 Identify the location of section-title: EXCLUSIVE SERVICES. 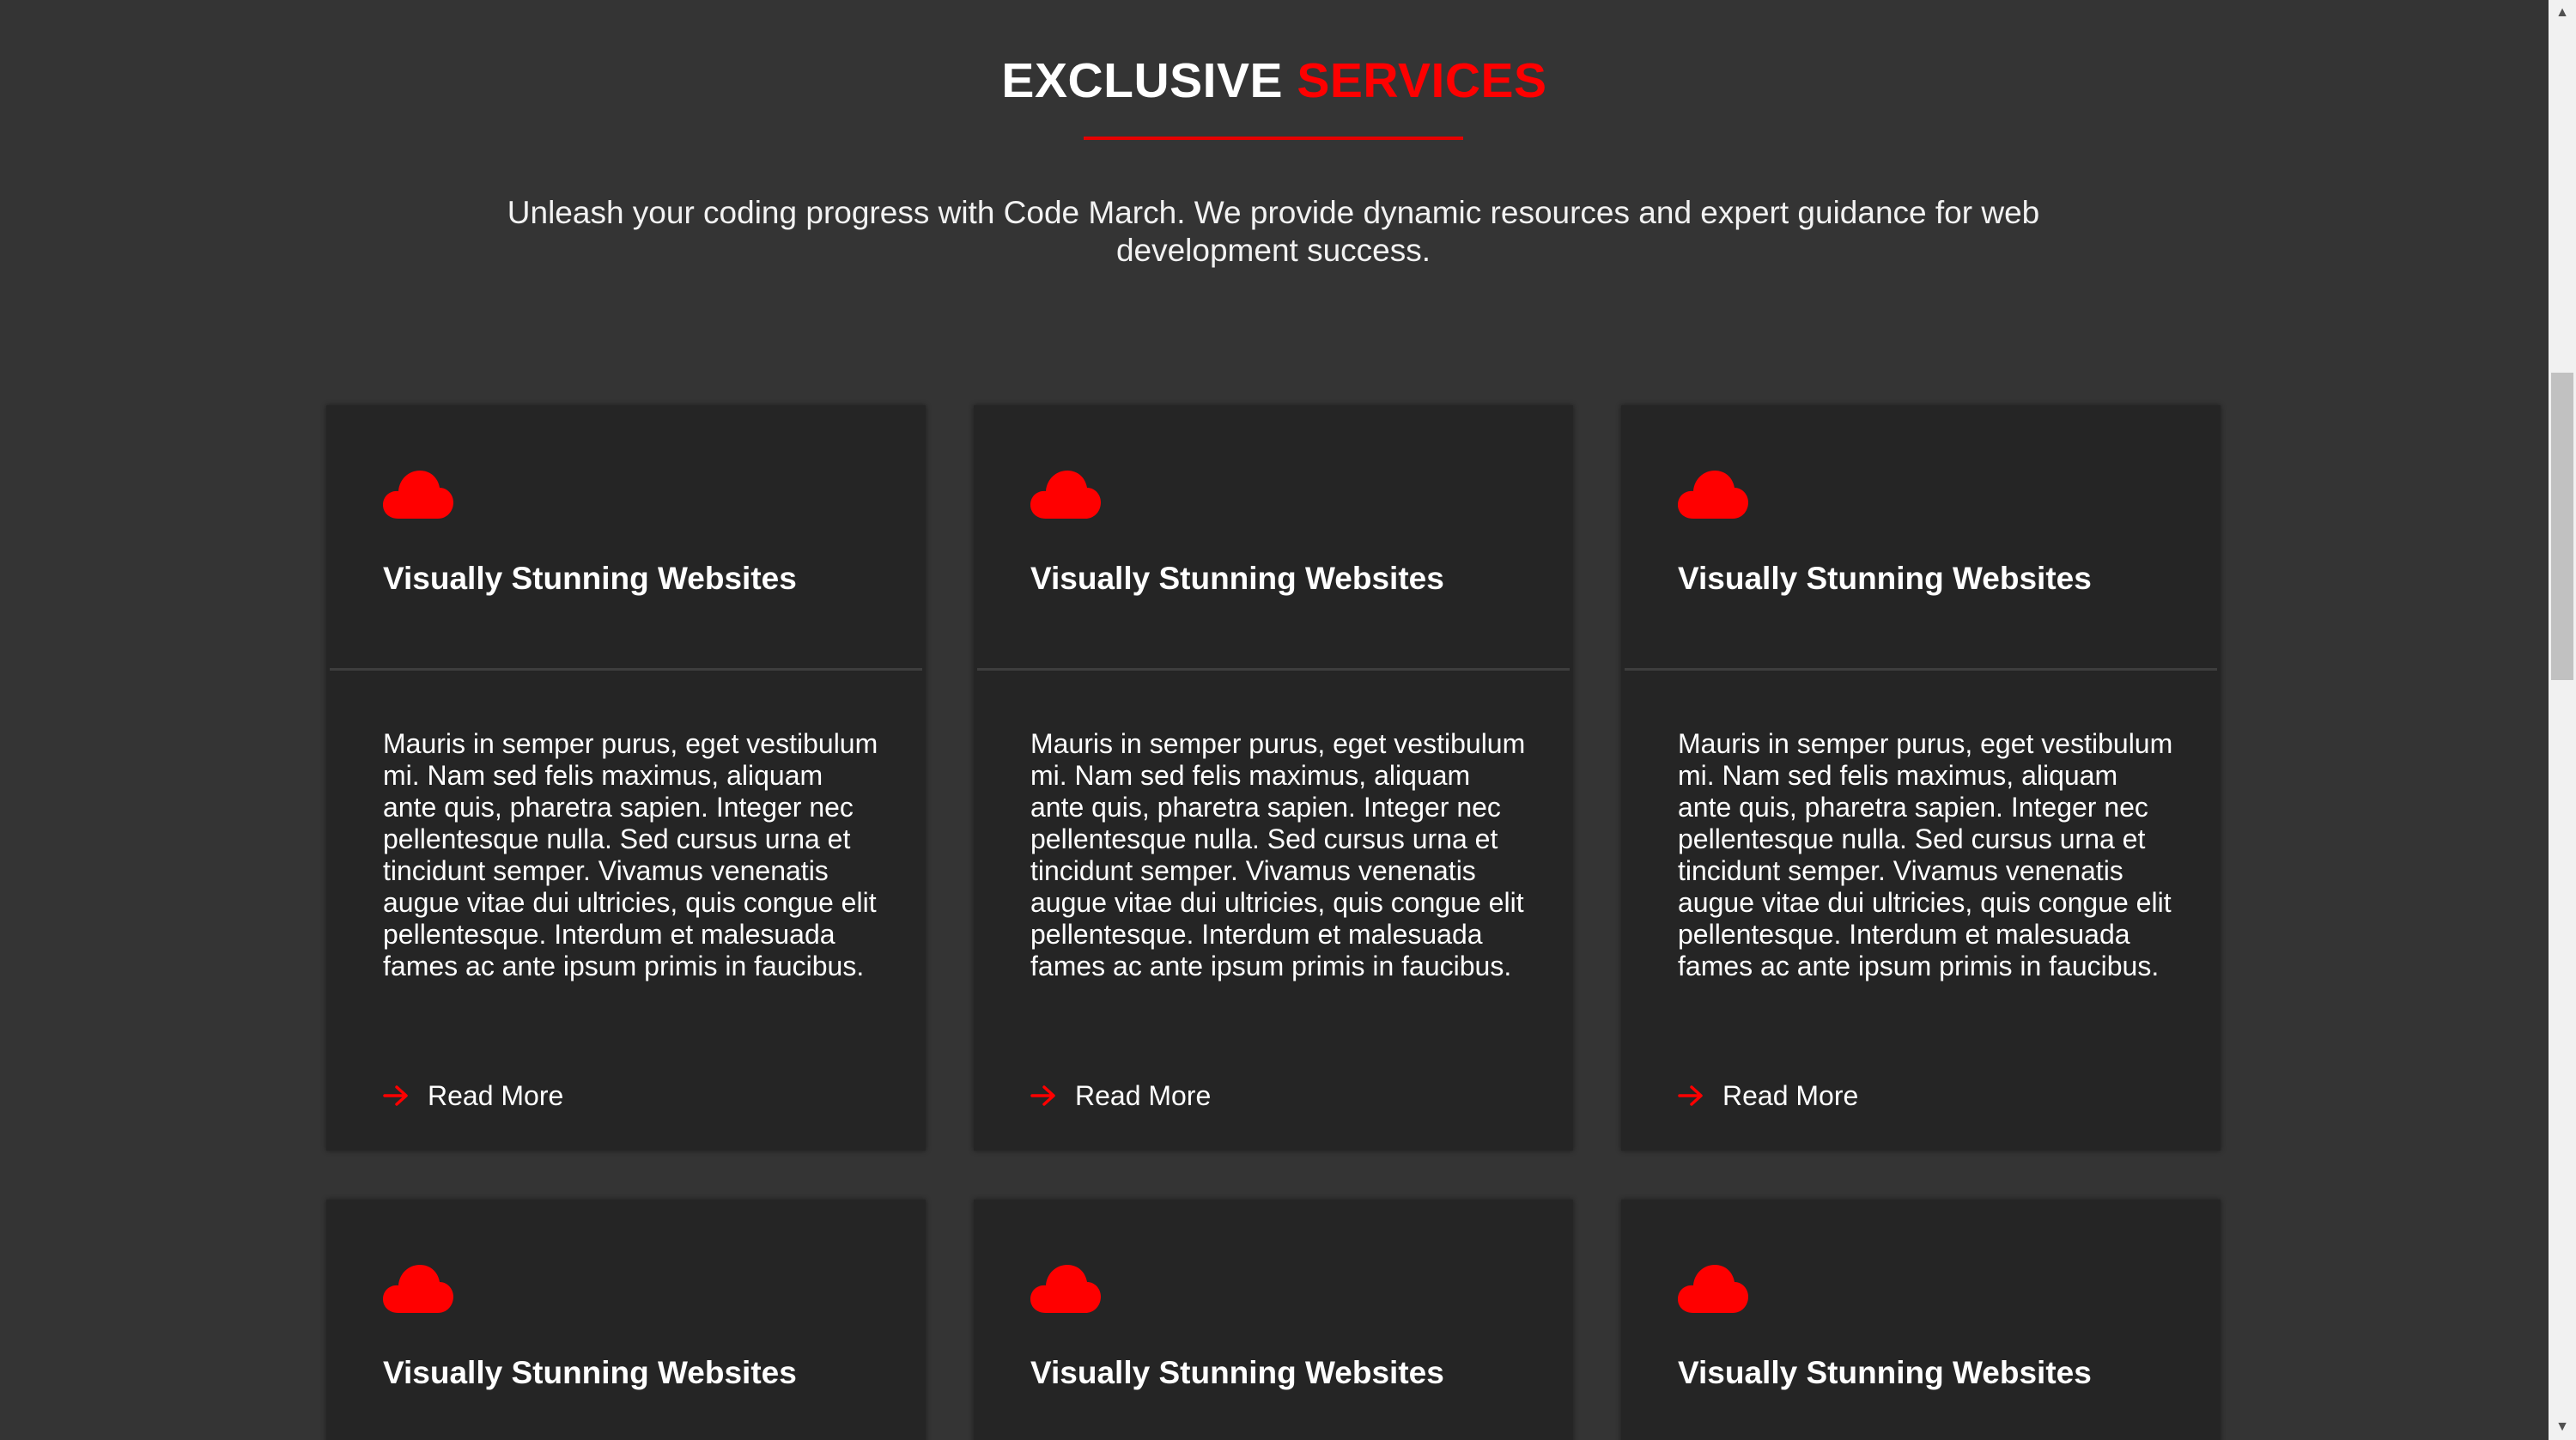
(1274, 81).